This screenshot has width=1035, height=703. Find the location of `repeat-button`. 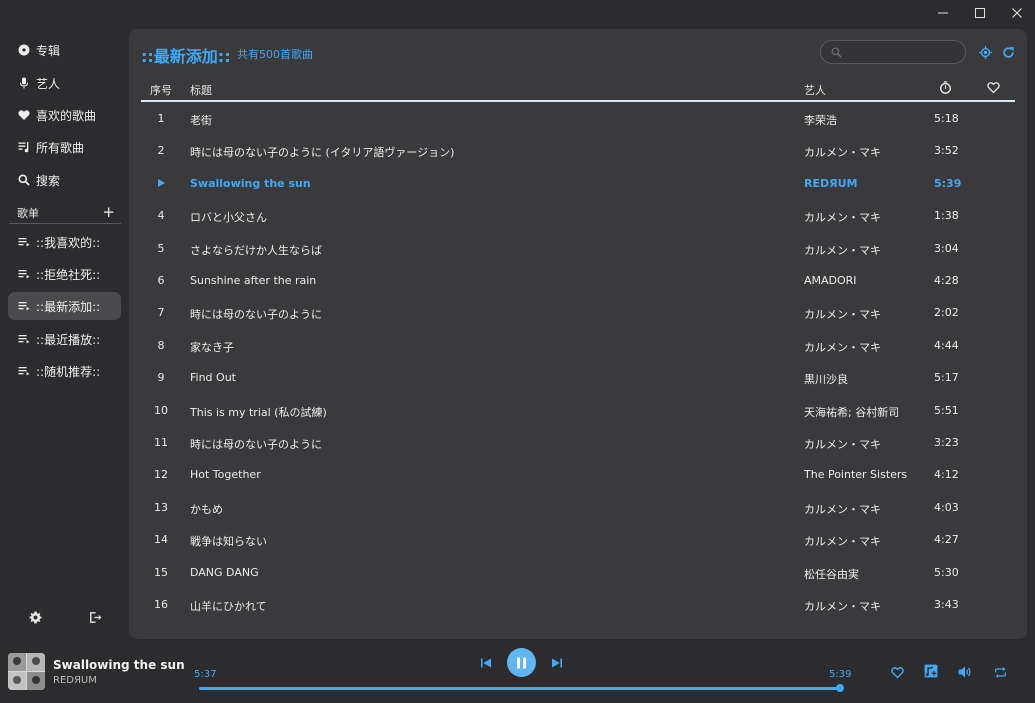

repeat-button is located at coordinates (1000, 672).